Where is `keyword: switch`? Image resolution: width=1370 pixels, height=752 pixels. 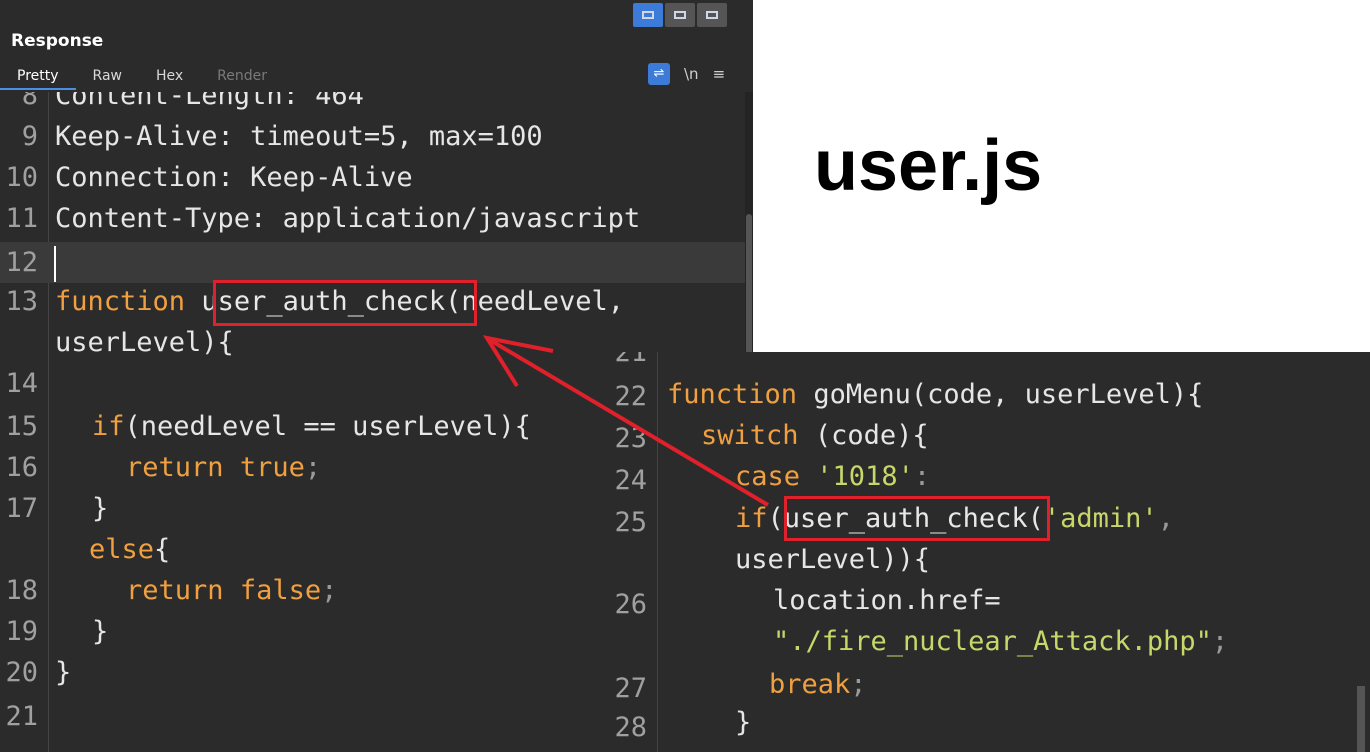 keyword: switch is located at coordinates (750, 435).